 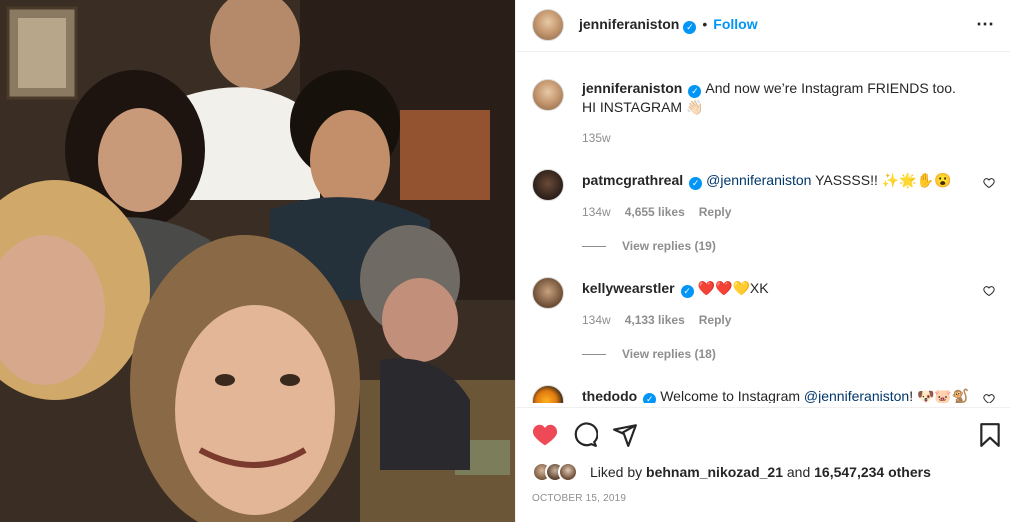 I want to click on author-info: jenniferaniston ✓ • Follow, so click(x=668, y=25).